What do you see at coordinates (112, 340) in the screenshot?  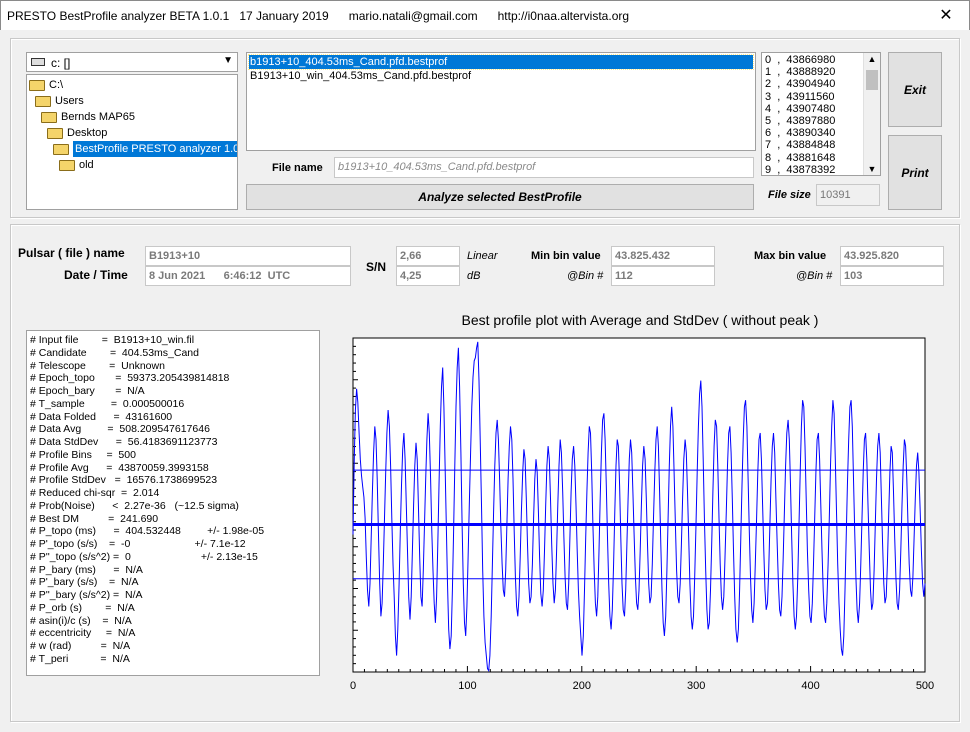 I see `info-line: # Input file = B1913+10_win.fil` at bounding box center [112, 340].